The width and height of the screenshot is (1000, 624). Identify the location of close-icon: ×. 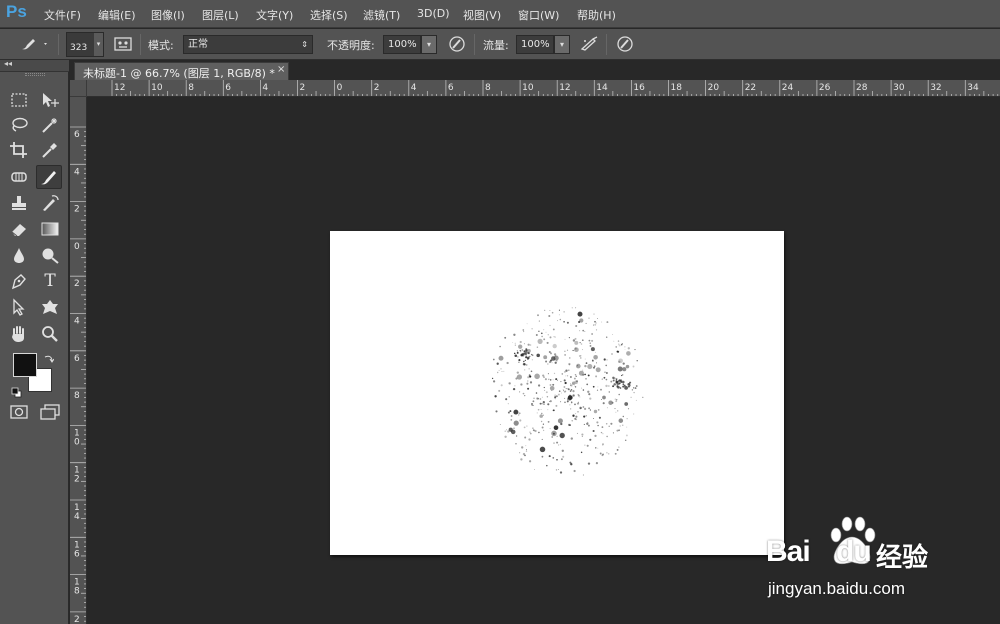
(281, 69).